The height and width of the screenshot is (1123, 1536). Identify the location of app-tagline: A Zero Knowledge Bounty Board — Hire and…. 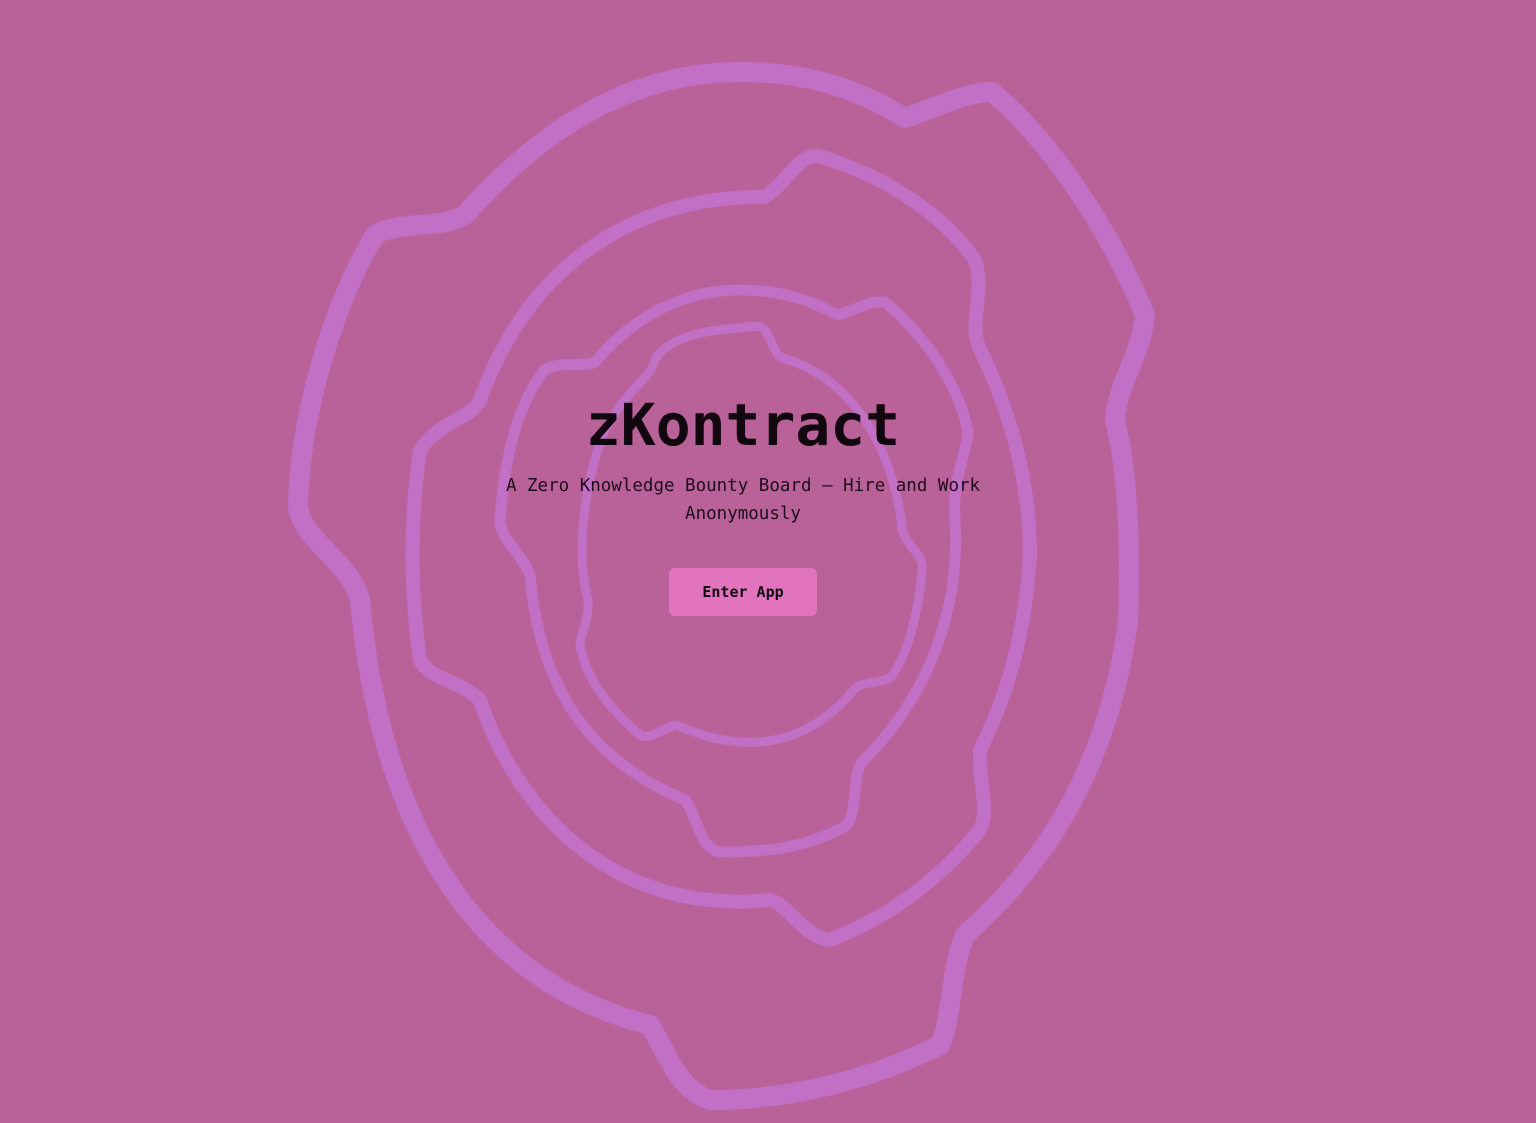
(743, 500).